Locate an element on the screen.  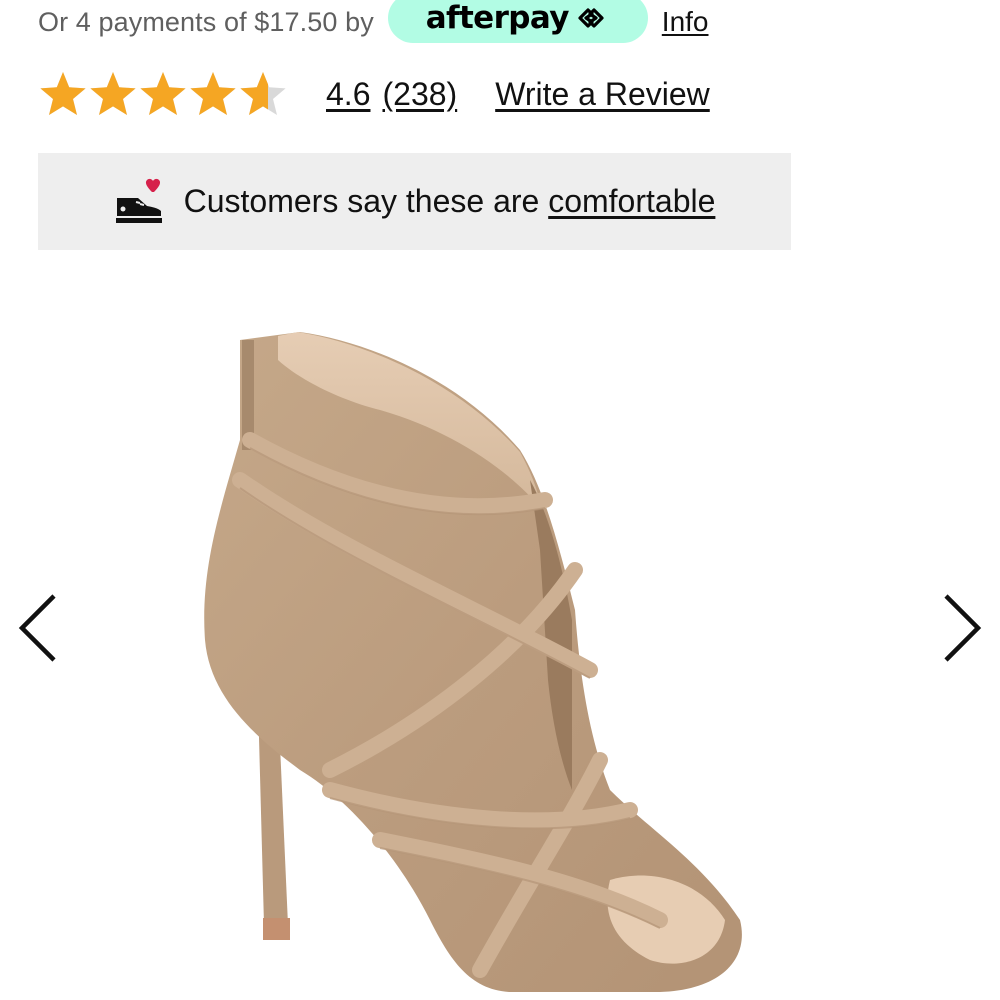
afterpay-logo-icon is located at coordinates (591, 18).